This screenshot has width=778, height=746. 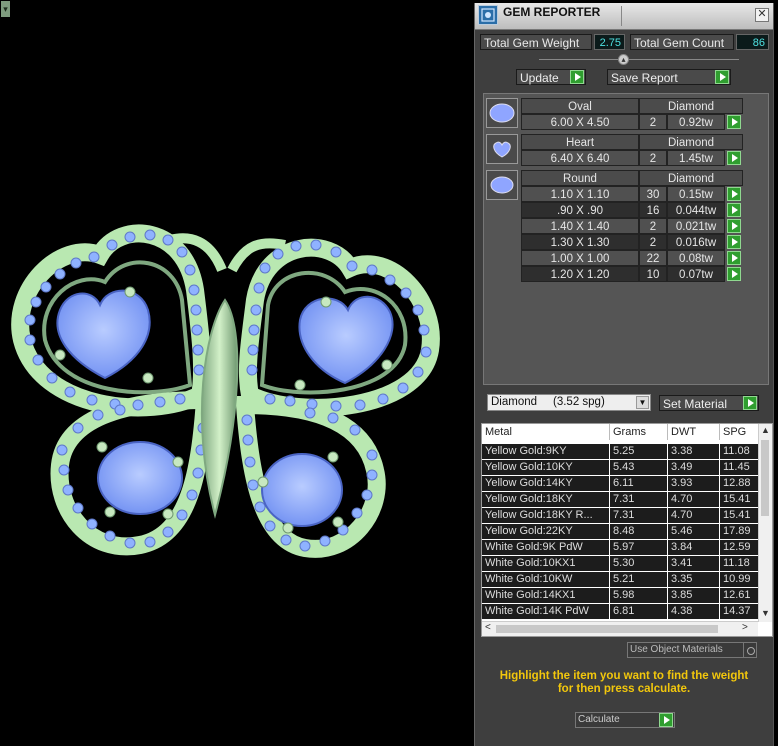 I want to click on vertical-scrollbar: ▲ ▼, so click(x=765, y=523).